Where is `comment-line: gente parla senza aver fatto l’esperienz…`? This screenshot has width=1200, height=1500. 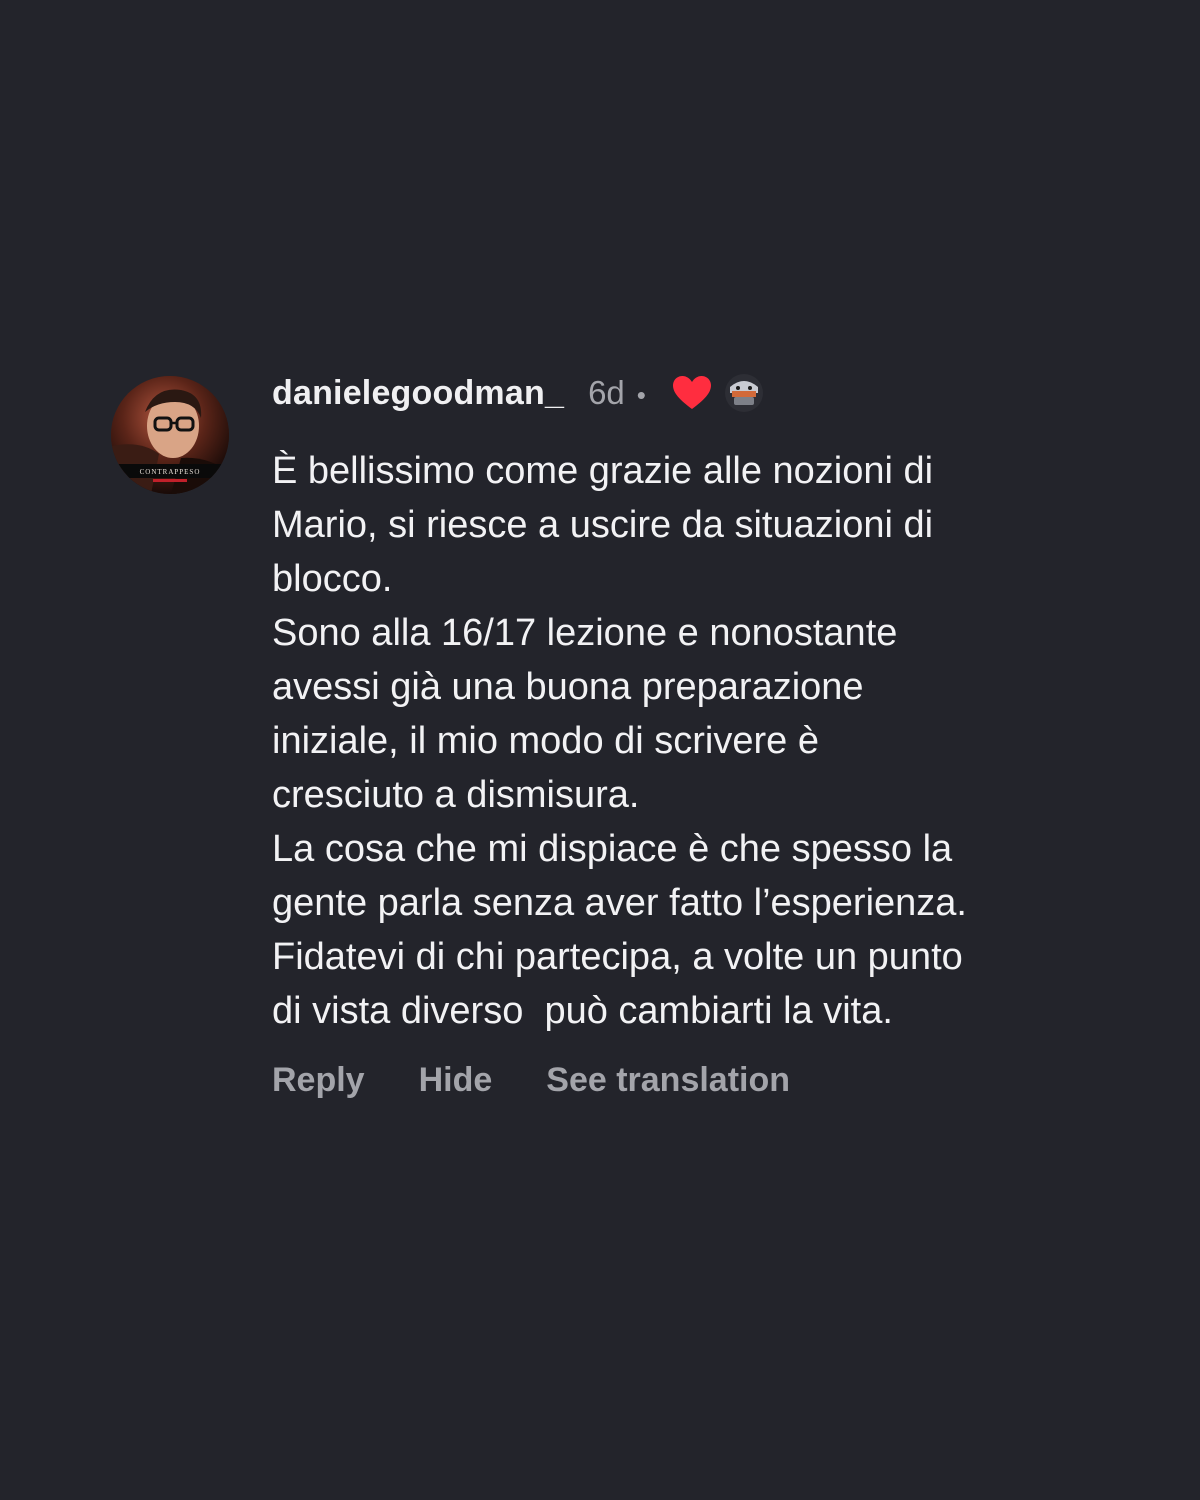 comment-line: gente parla senza aver fatto l’esperienz… is located at coordinates (619, 903).